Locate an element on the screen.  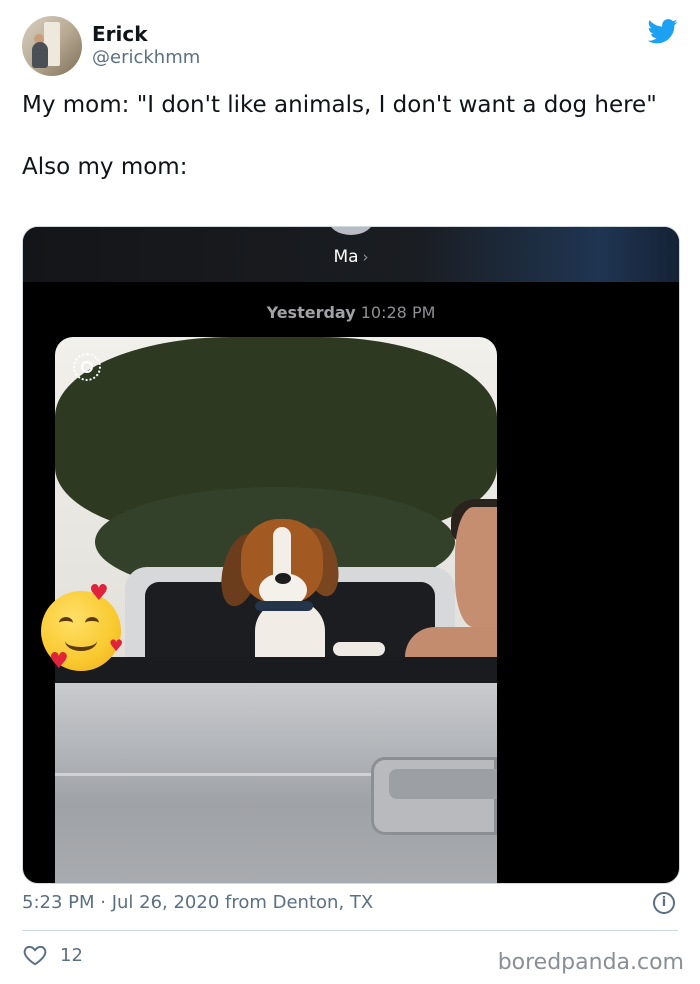
info-icon: i is located at coordinates (664, 903).